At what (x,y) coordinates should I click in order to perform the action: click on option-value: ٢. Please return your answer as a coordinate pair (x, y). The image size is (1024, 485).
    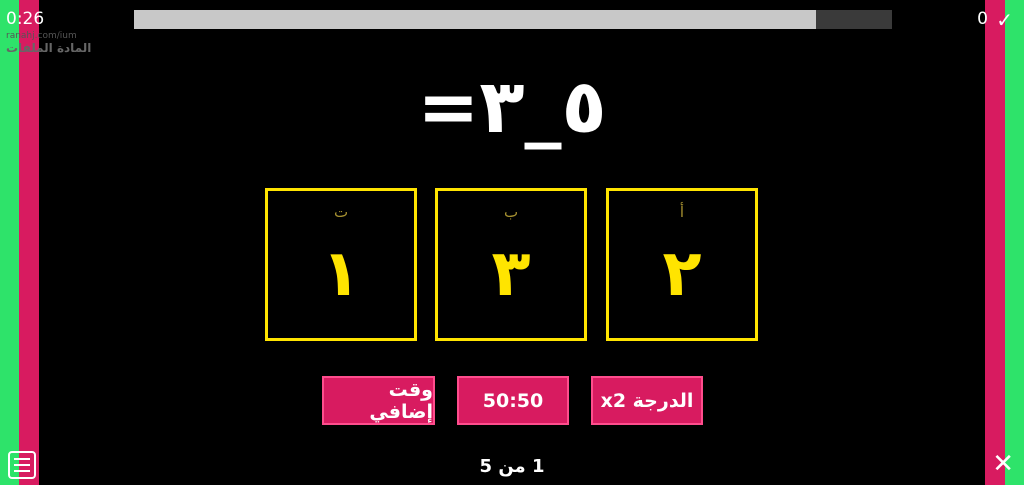
    Looking at the image, I should click on (682, 274).